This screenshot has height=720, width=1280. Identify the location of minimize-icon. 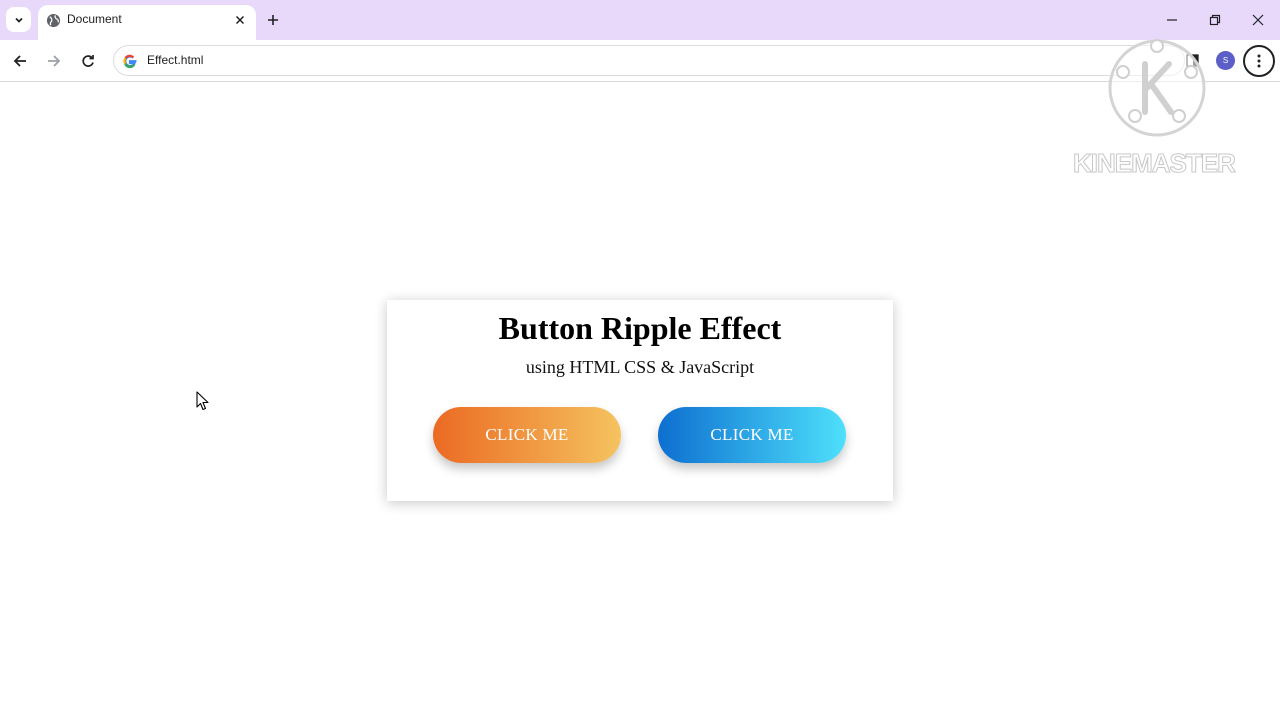
(1172, 20).